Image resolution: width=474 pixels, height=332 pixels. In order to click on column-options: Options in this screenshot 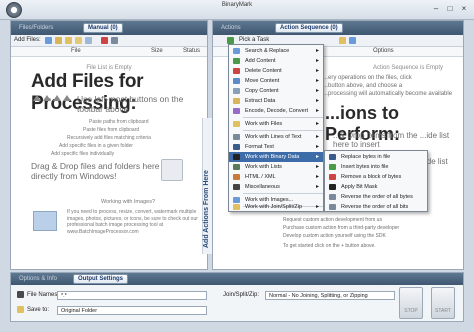, I will do `click(383, 51)`.